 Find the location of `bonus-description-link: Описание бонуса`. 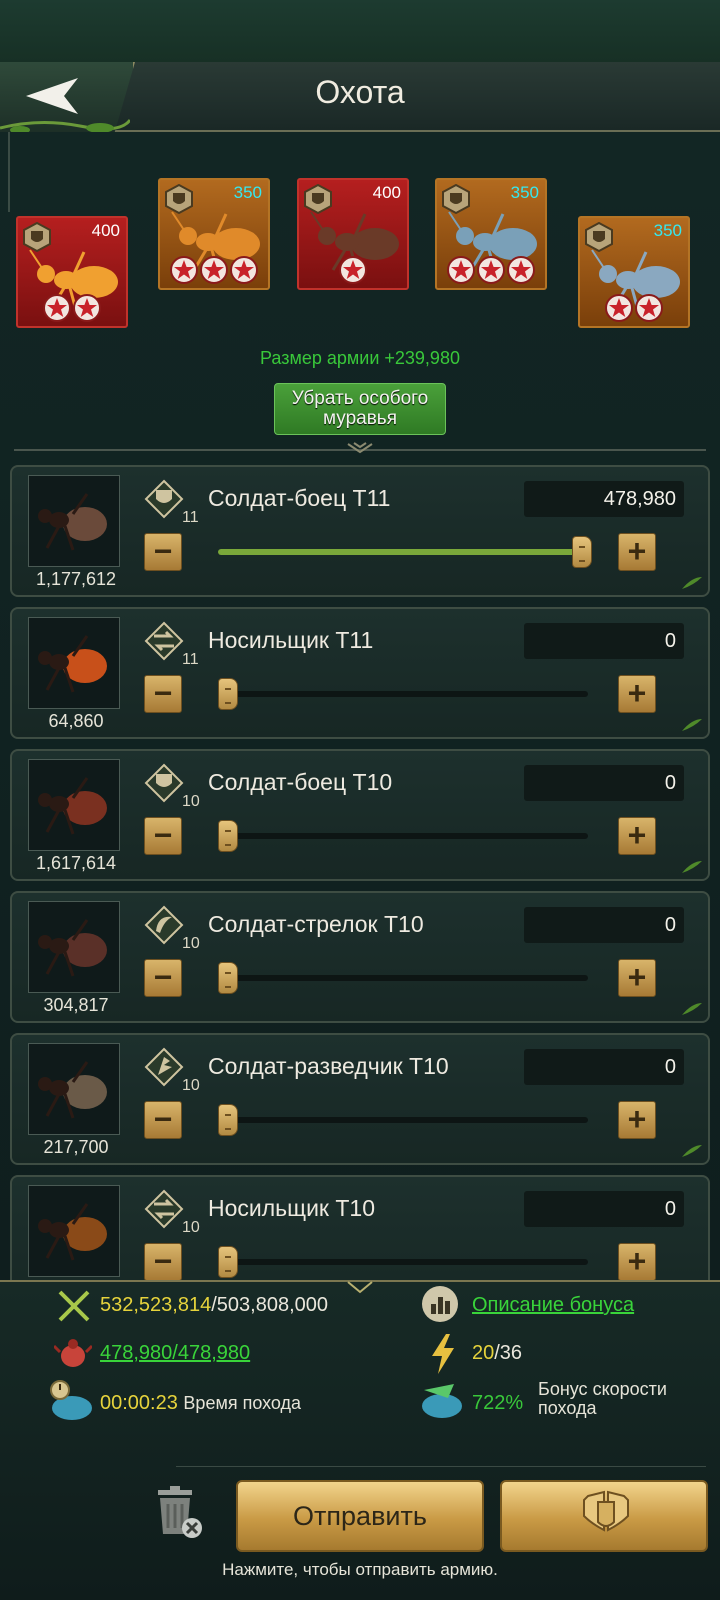

bonus-description-link: Описание бонуса is located at coordinates (553, 1305).